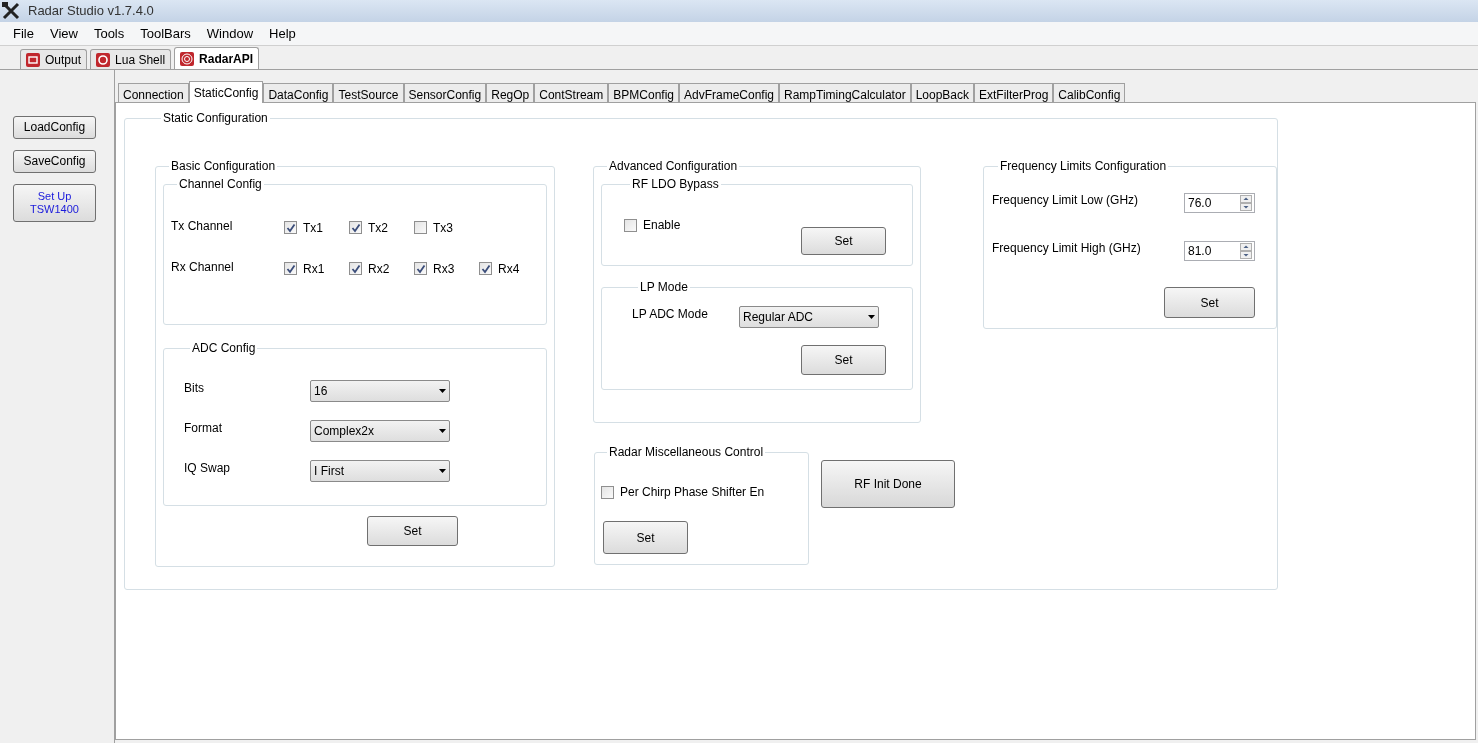 This screenshot has width=1478, height=743. Describe the element at coordinates (153, 92) in the screenshot. I see `tab: Connection` at that location.